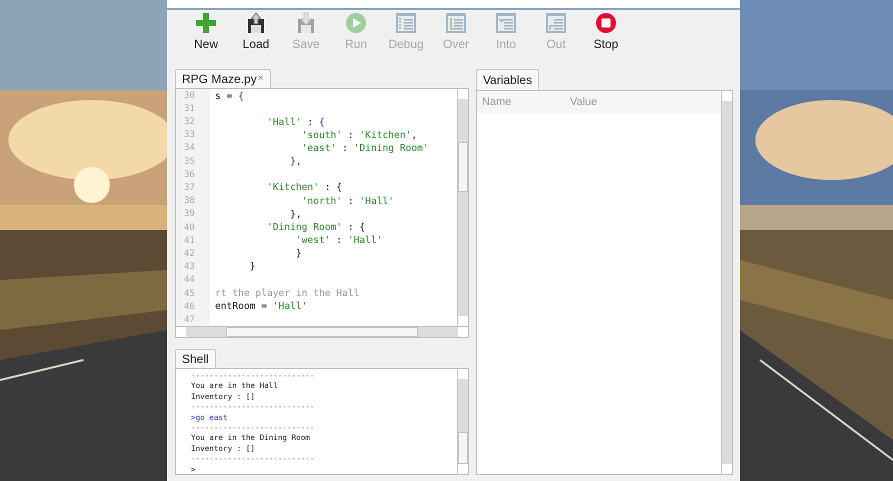 The width and height of the screenshot is (893, 481). I want to click on line-number: 33, so click(189, 135).